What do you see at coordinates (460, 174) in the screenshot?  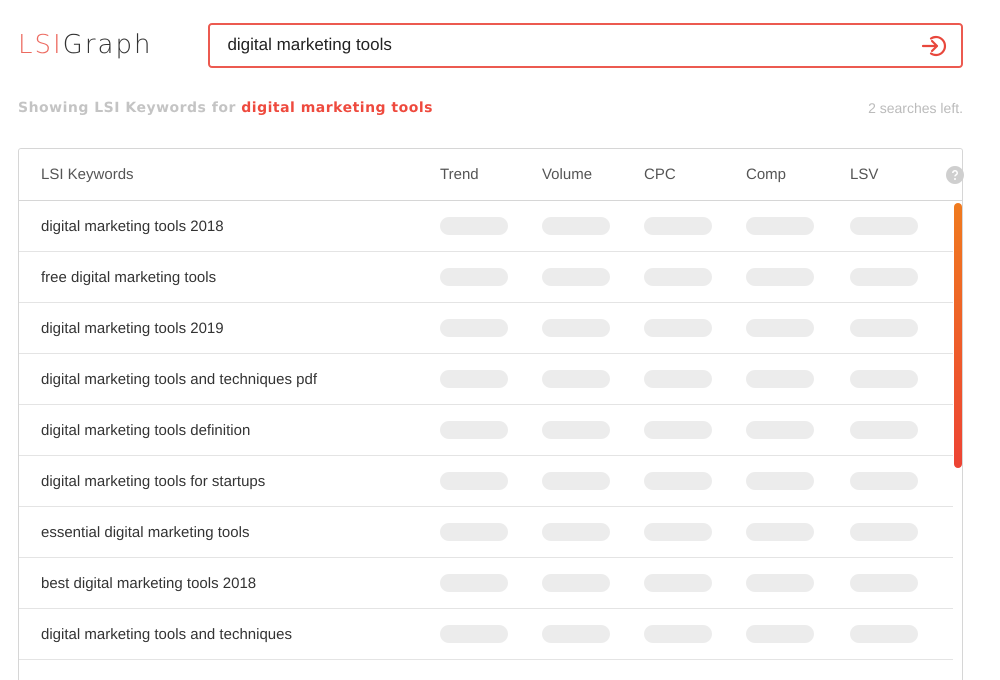 I see `column-header: Trend` at bounding box center [460, 174].